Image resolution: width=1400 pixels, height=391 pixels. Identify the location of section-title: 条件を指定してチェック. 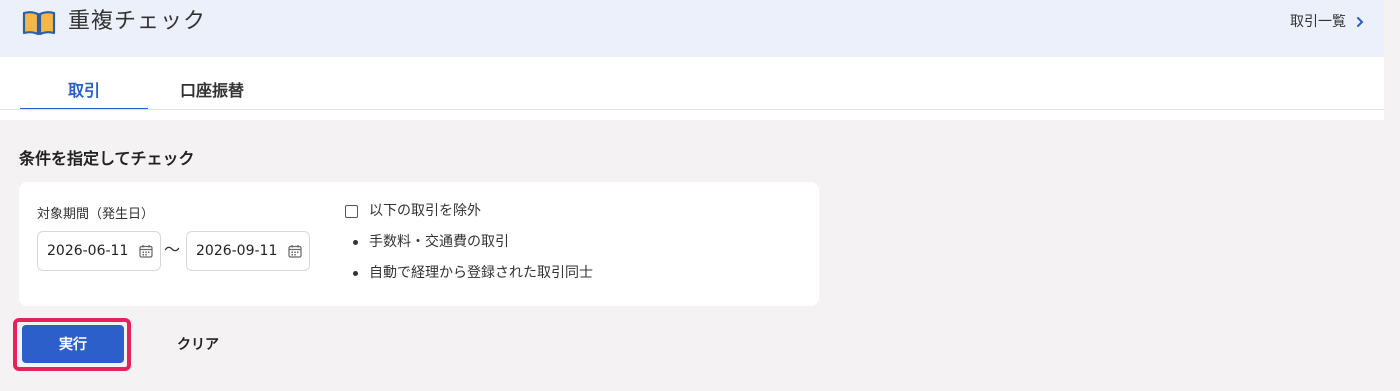
(107, 158).